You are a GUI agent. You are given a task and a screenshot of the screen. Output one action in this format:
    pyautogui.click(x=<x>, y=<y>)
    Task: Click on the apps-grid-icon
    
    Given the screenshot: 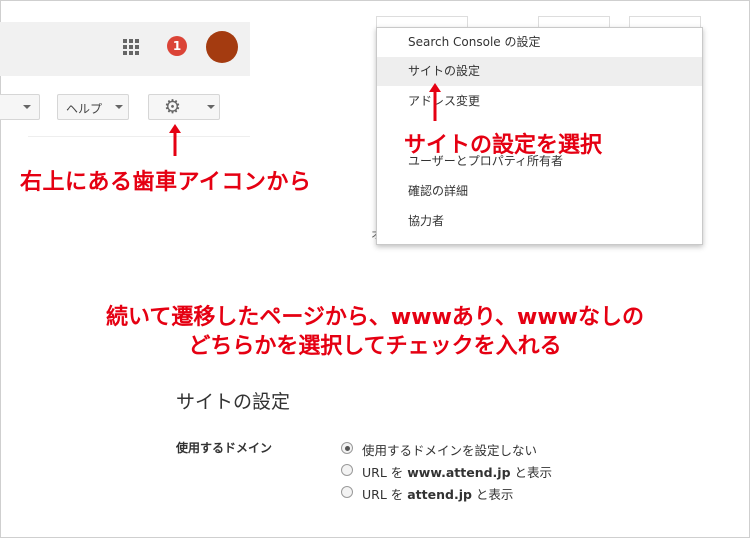 What is the action you would take?
    pyautogui.click(x=131, y=47)
    